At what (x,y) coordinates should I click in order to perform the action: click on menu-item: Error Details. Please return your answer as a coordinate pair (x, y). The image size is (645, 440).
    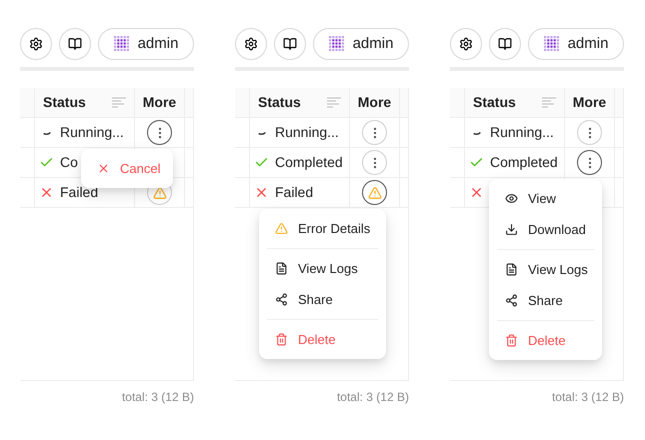
    Looking at the image, I should click on (322, 228).